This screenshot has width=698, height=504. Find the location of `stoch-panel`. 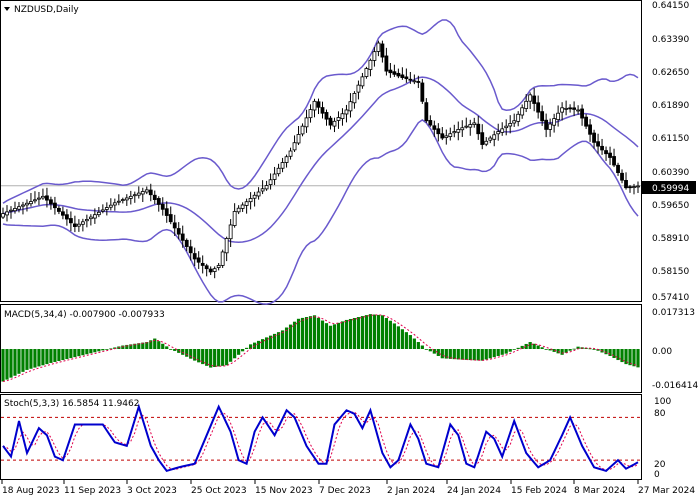

stoch-panel is located at coordinates (321, 438).